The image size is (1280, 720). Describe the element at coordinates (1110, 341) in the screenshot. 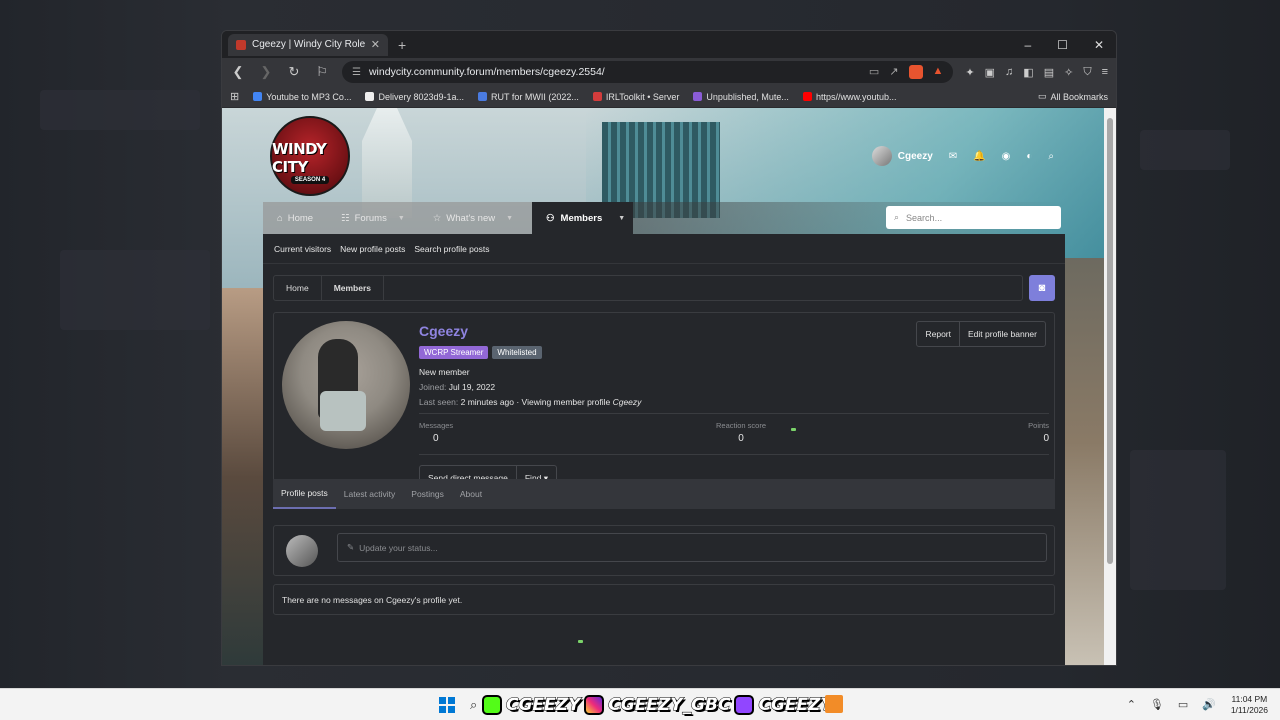

I see `scrollbar-thumb` at that location.